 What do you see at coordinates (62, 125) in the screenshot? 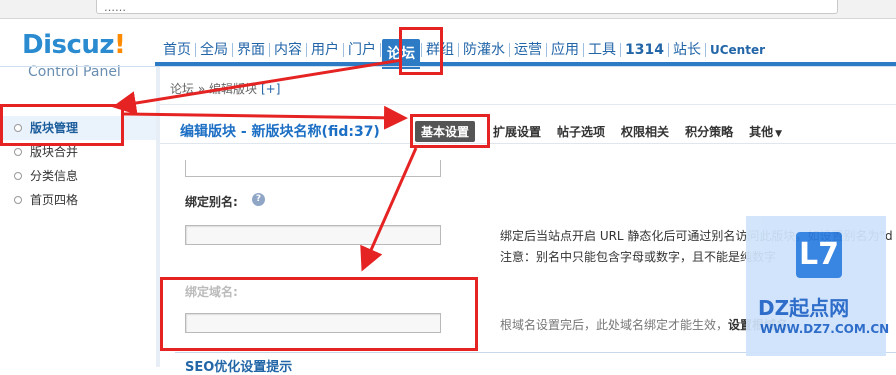
I see `annotation-box-sidebar` at bounding box center [62, 125].